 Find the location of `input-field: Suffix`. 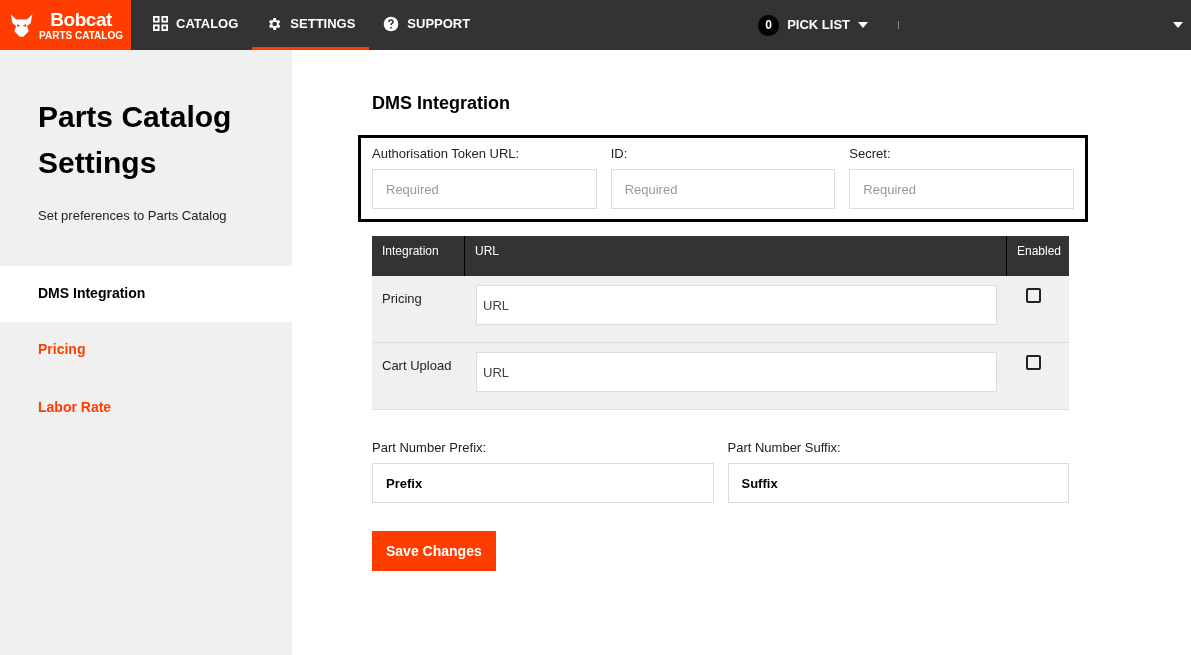

input-field: Suffix is located at coordinates (898, 483).